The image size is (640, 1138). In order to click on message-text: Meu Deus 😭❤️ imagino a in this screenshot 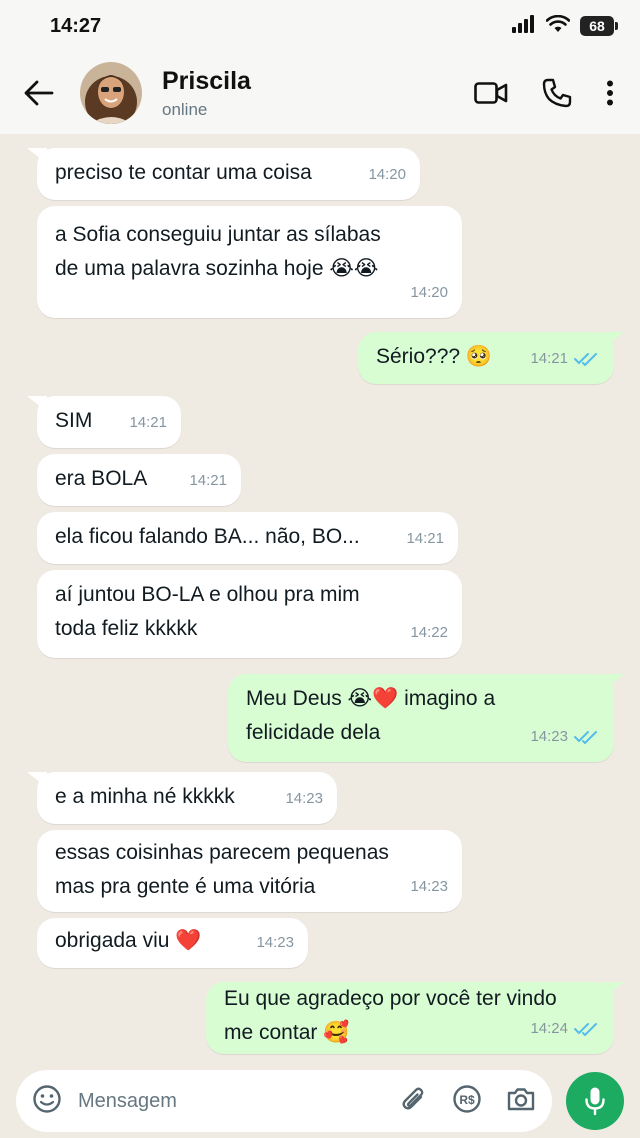, I will do `click(371, 698)`.